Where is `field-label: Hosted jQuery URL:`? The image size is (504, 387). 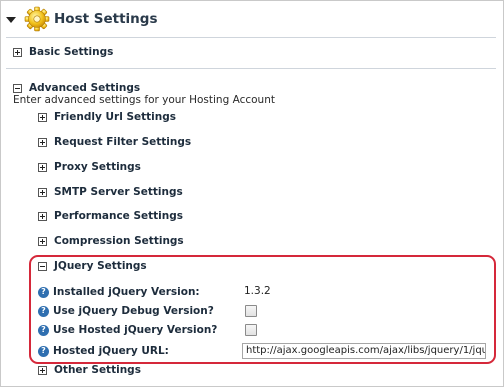 field-label: Hosted jQuery URL: is located at coordinates (111, 351).